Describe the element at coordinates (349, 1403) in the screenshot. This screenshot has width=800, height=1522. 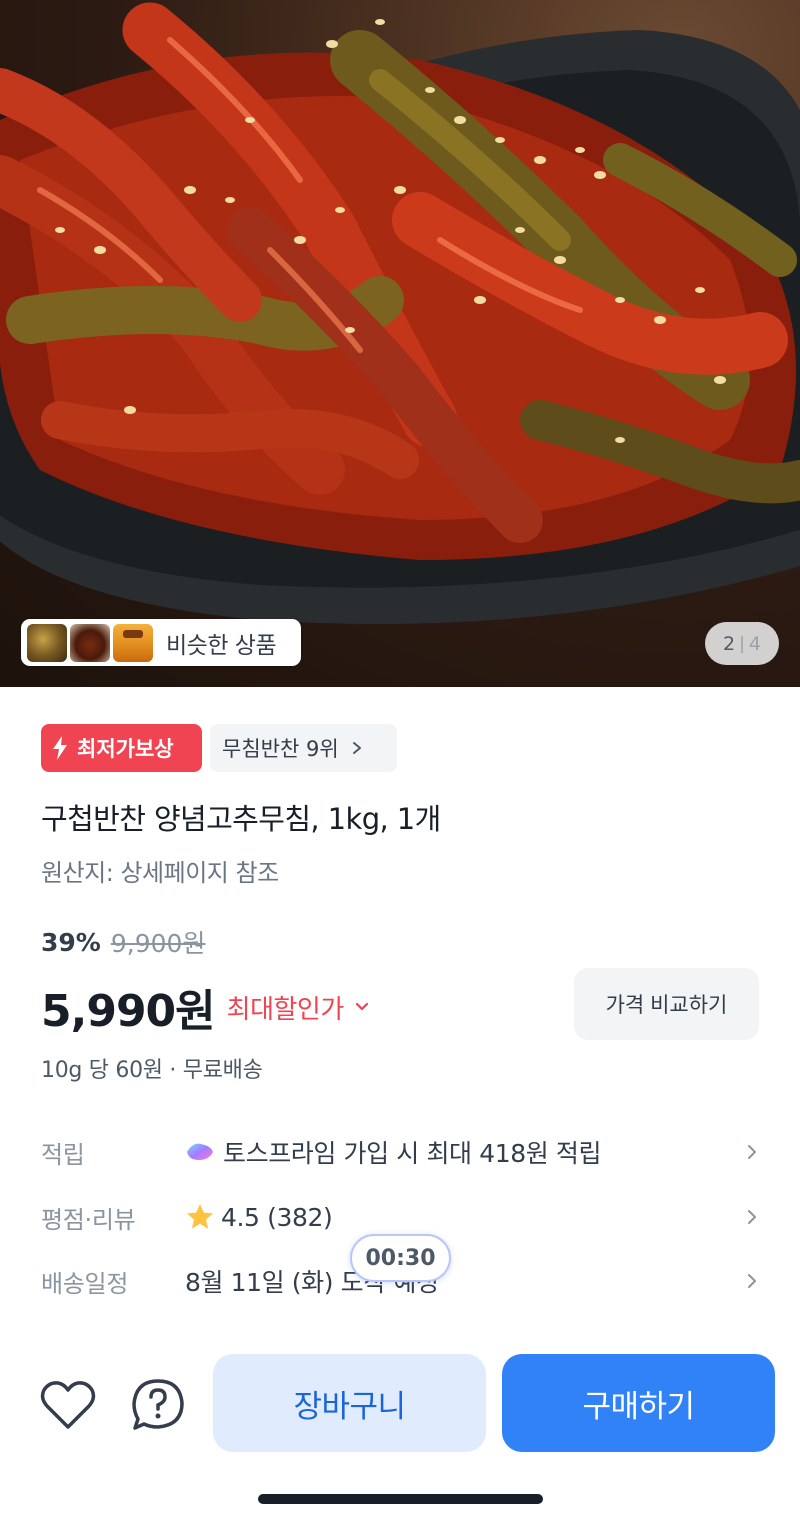
I see `add-to-cart-button: 장바구니` at that location.